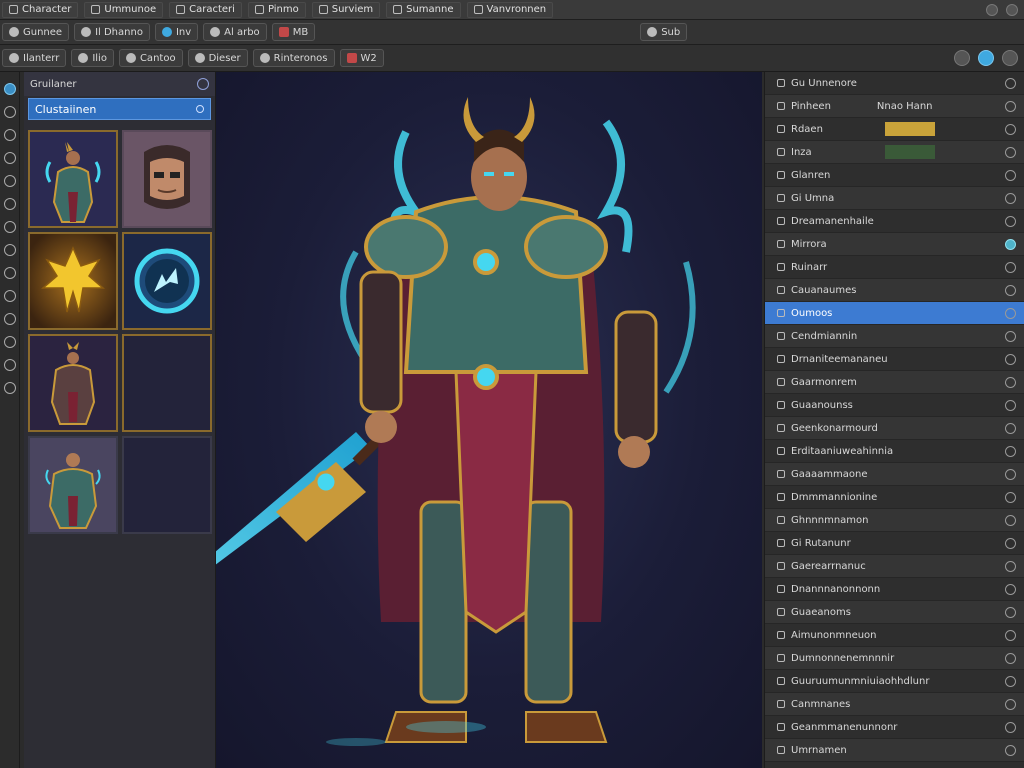 This screenshot has width=1024, height=768. I want to click on property-row: Pinheen Nnao Hann, so click(894, 106).